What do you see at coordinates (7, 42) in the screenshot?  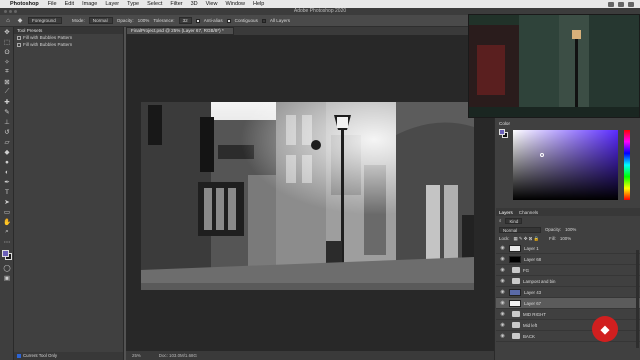 I see `marquee-tool-icon: ⬚` at bounding box center [7, 42].